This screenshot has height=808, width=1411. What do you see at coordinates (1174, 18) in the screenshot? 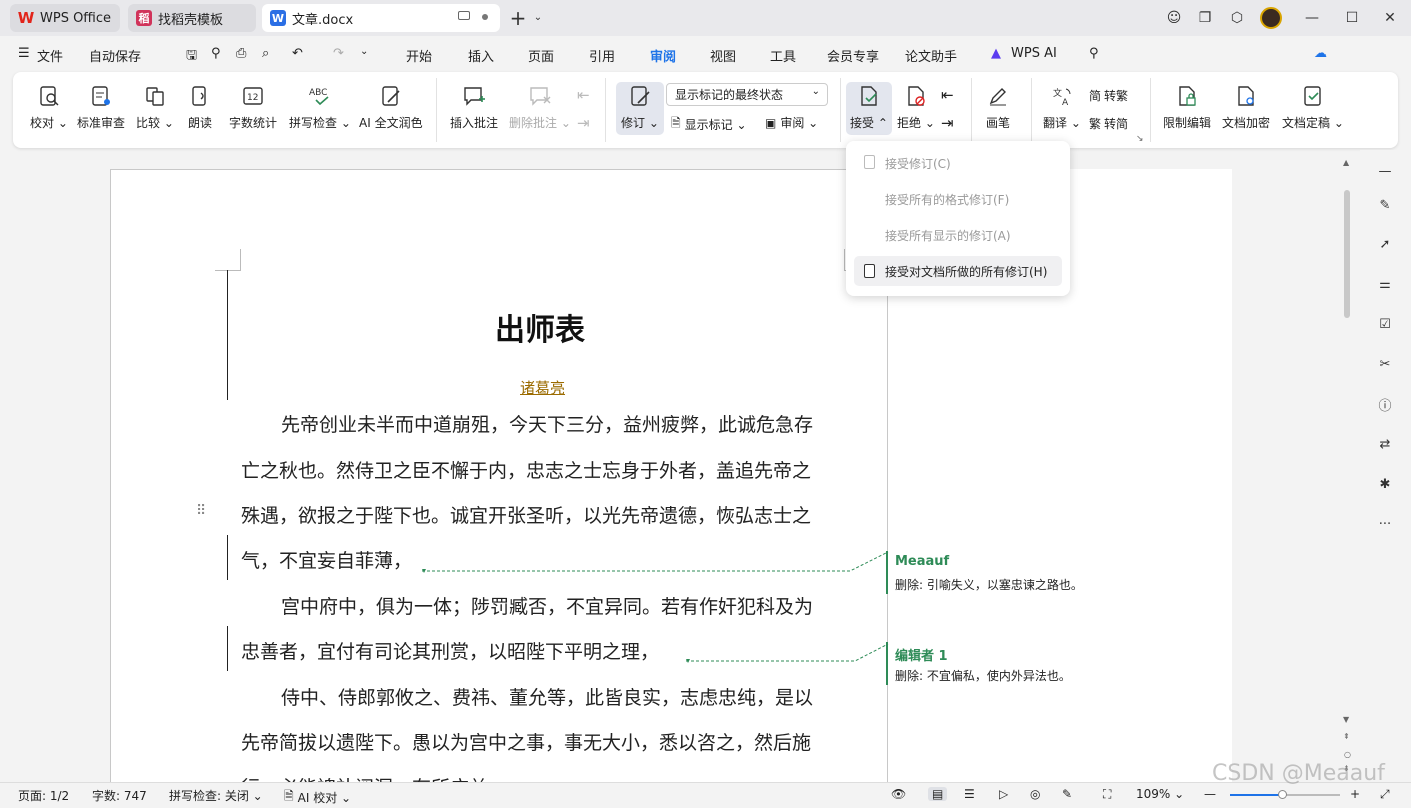
I see `face-icon: ☺` at bounding box center [1174, 18].